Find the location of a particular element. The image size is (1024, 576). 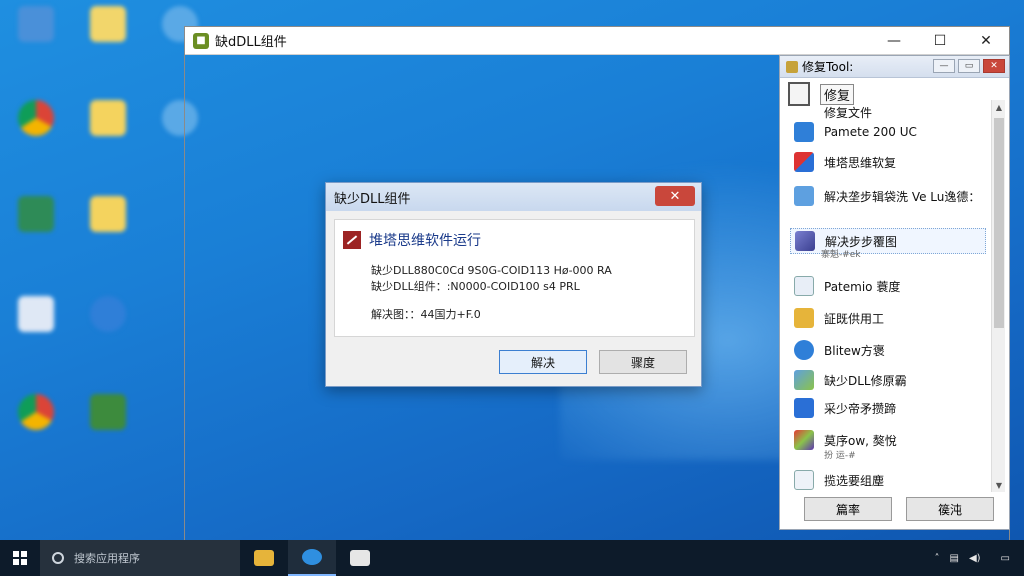

list-item: Blitew方褒 is located at coordinates (892, 350).